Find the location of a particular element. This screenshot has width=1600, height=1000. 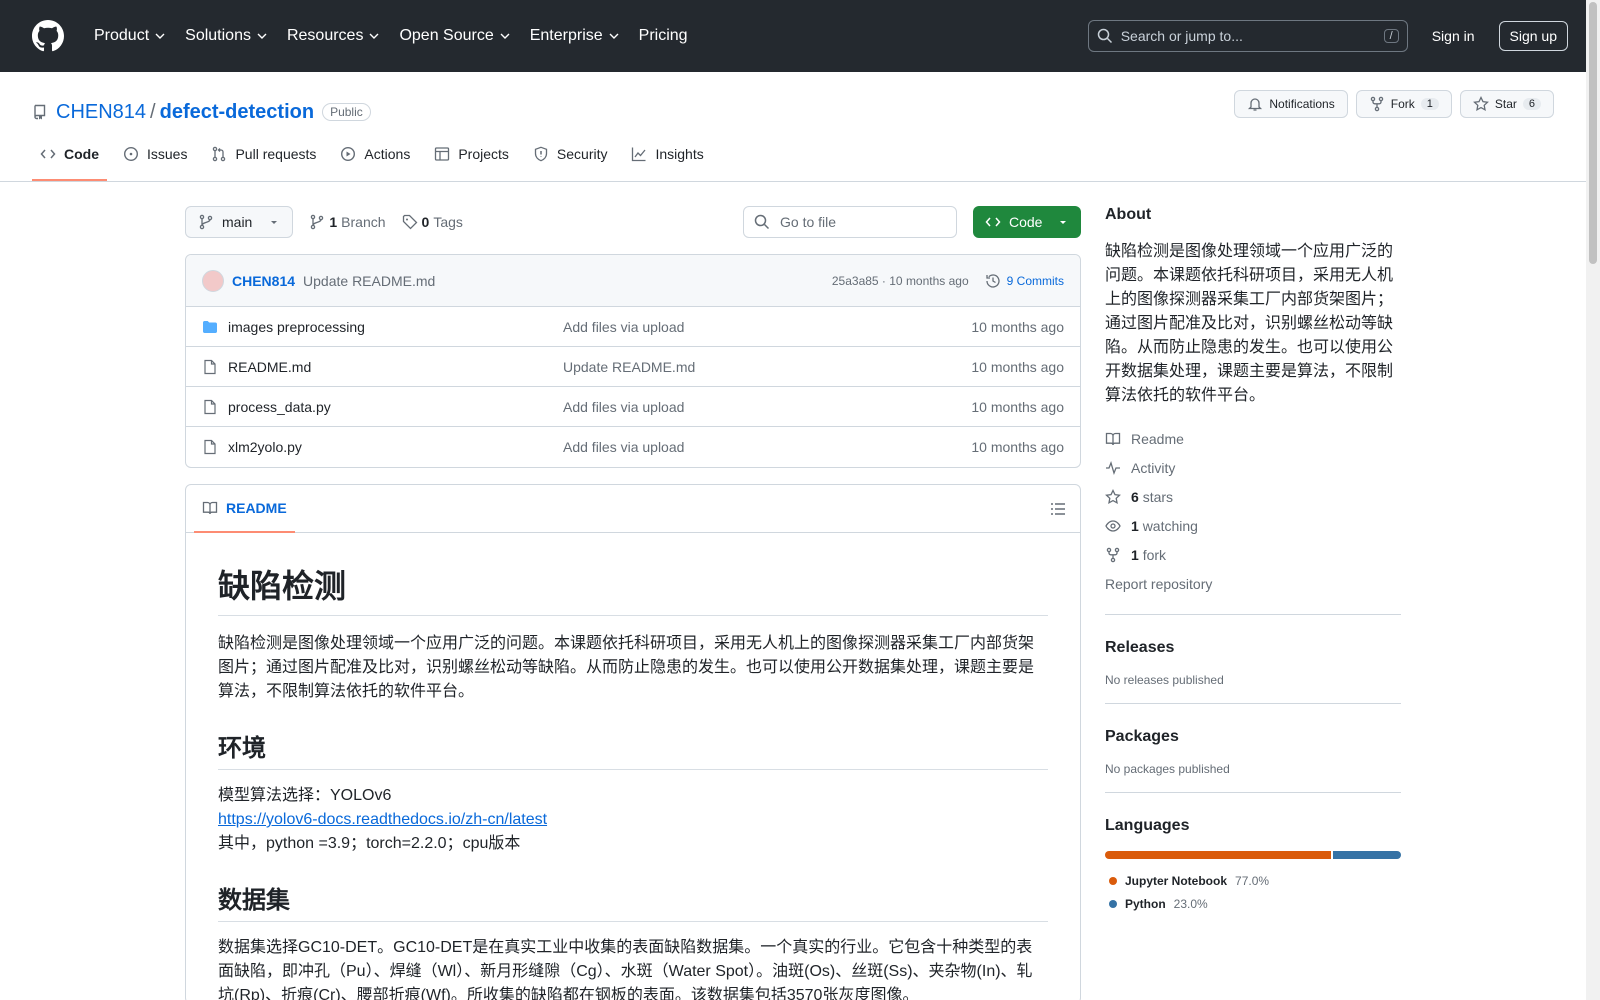

nav-solutions: Solutions is located at coordinates (226, 36).